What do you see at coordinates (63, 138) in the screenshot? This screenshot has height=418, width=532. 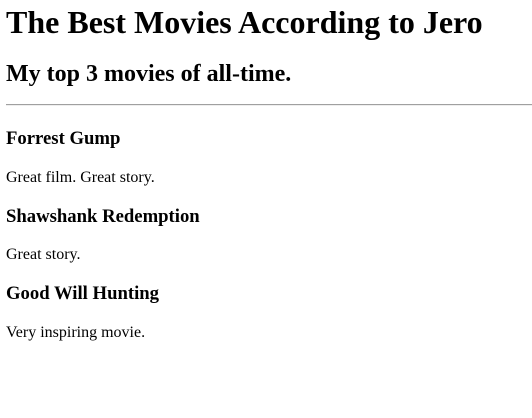 I see `movie-title: Forrest Gump` at bounding box center [63, 138].